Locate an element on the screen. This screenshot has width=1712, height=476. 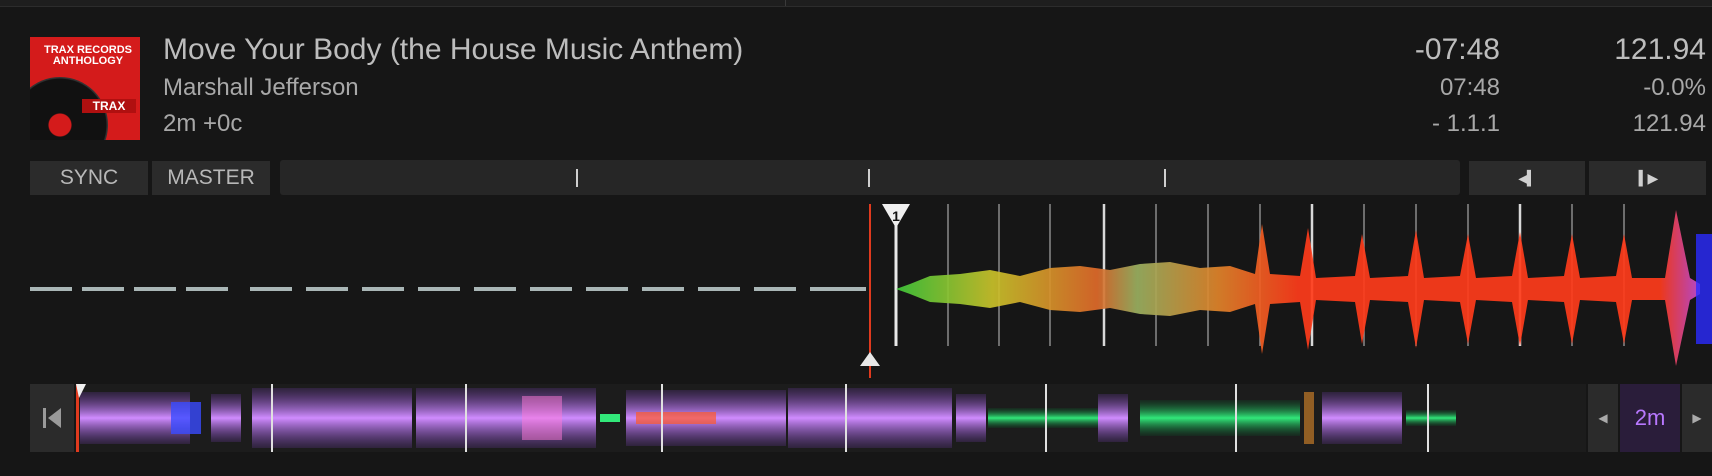
beatjump-forward-icon: ▍▶ is located at coordinates (1648, 177).